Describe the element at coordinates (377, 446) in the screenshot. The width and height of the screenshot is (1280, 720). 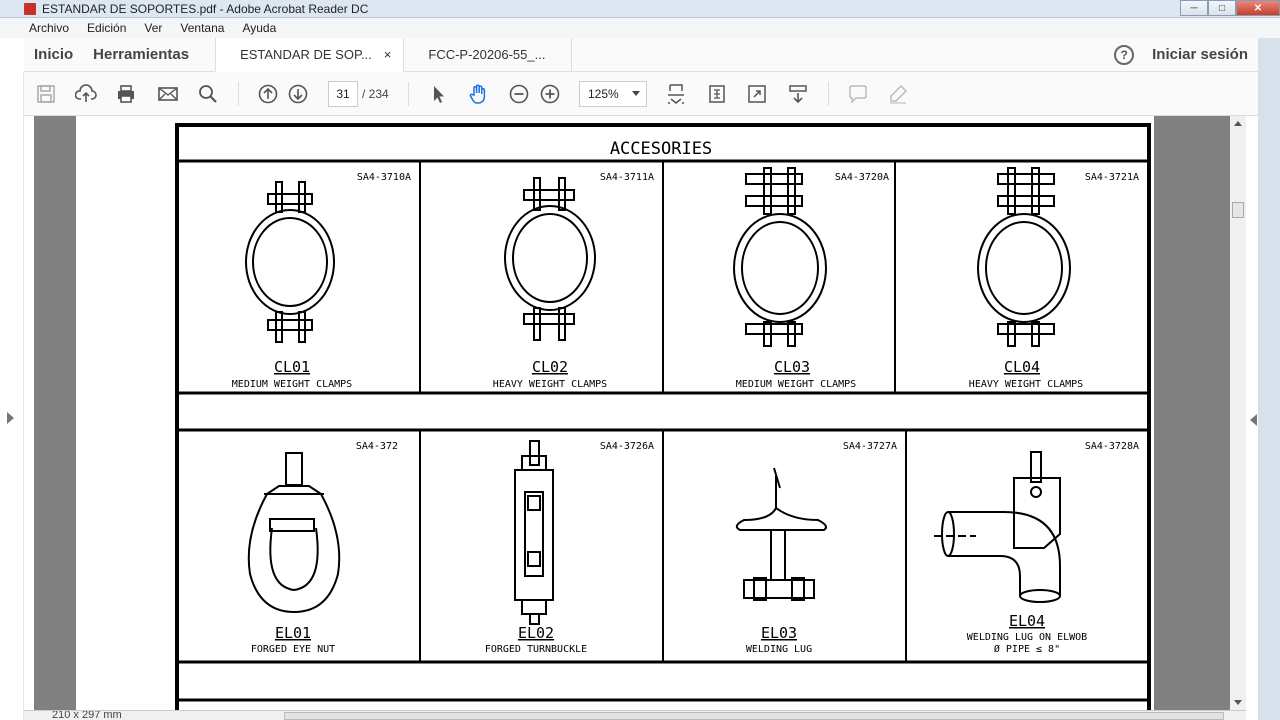
I see `ref-el01: SA4-372` at that location.